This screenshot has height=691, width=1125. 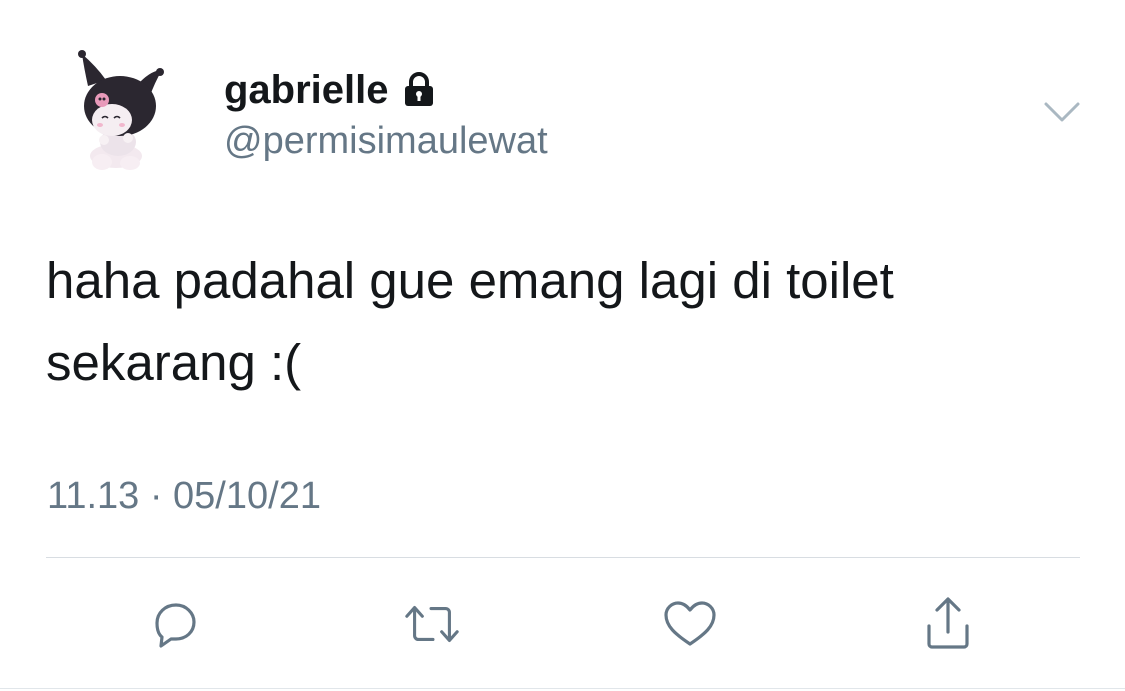 I want to click on heart-icon, so click(x=690, y=623).